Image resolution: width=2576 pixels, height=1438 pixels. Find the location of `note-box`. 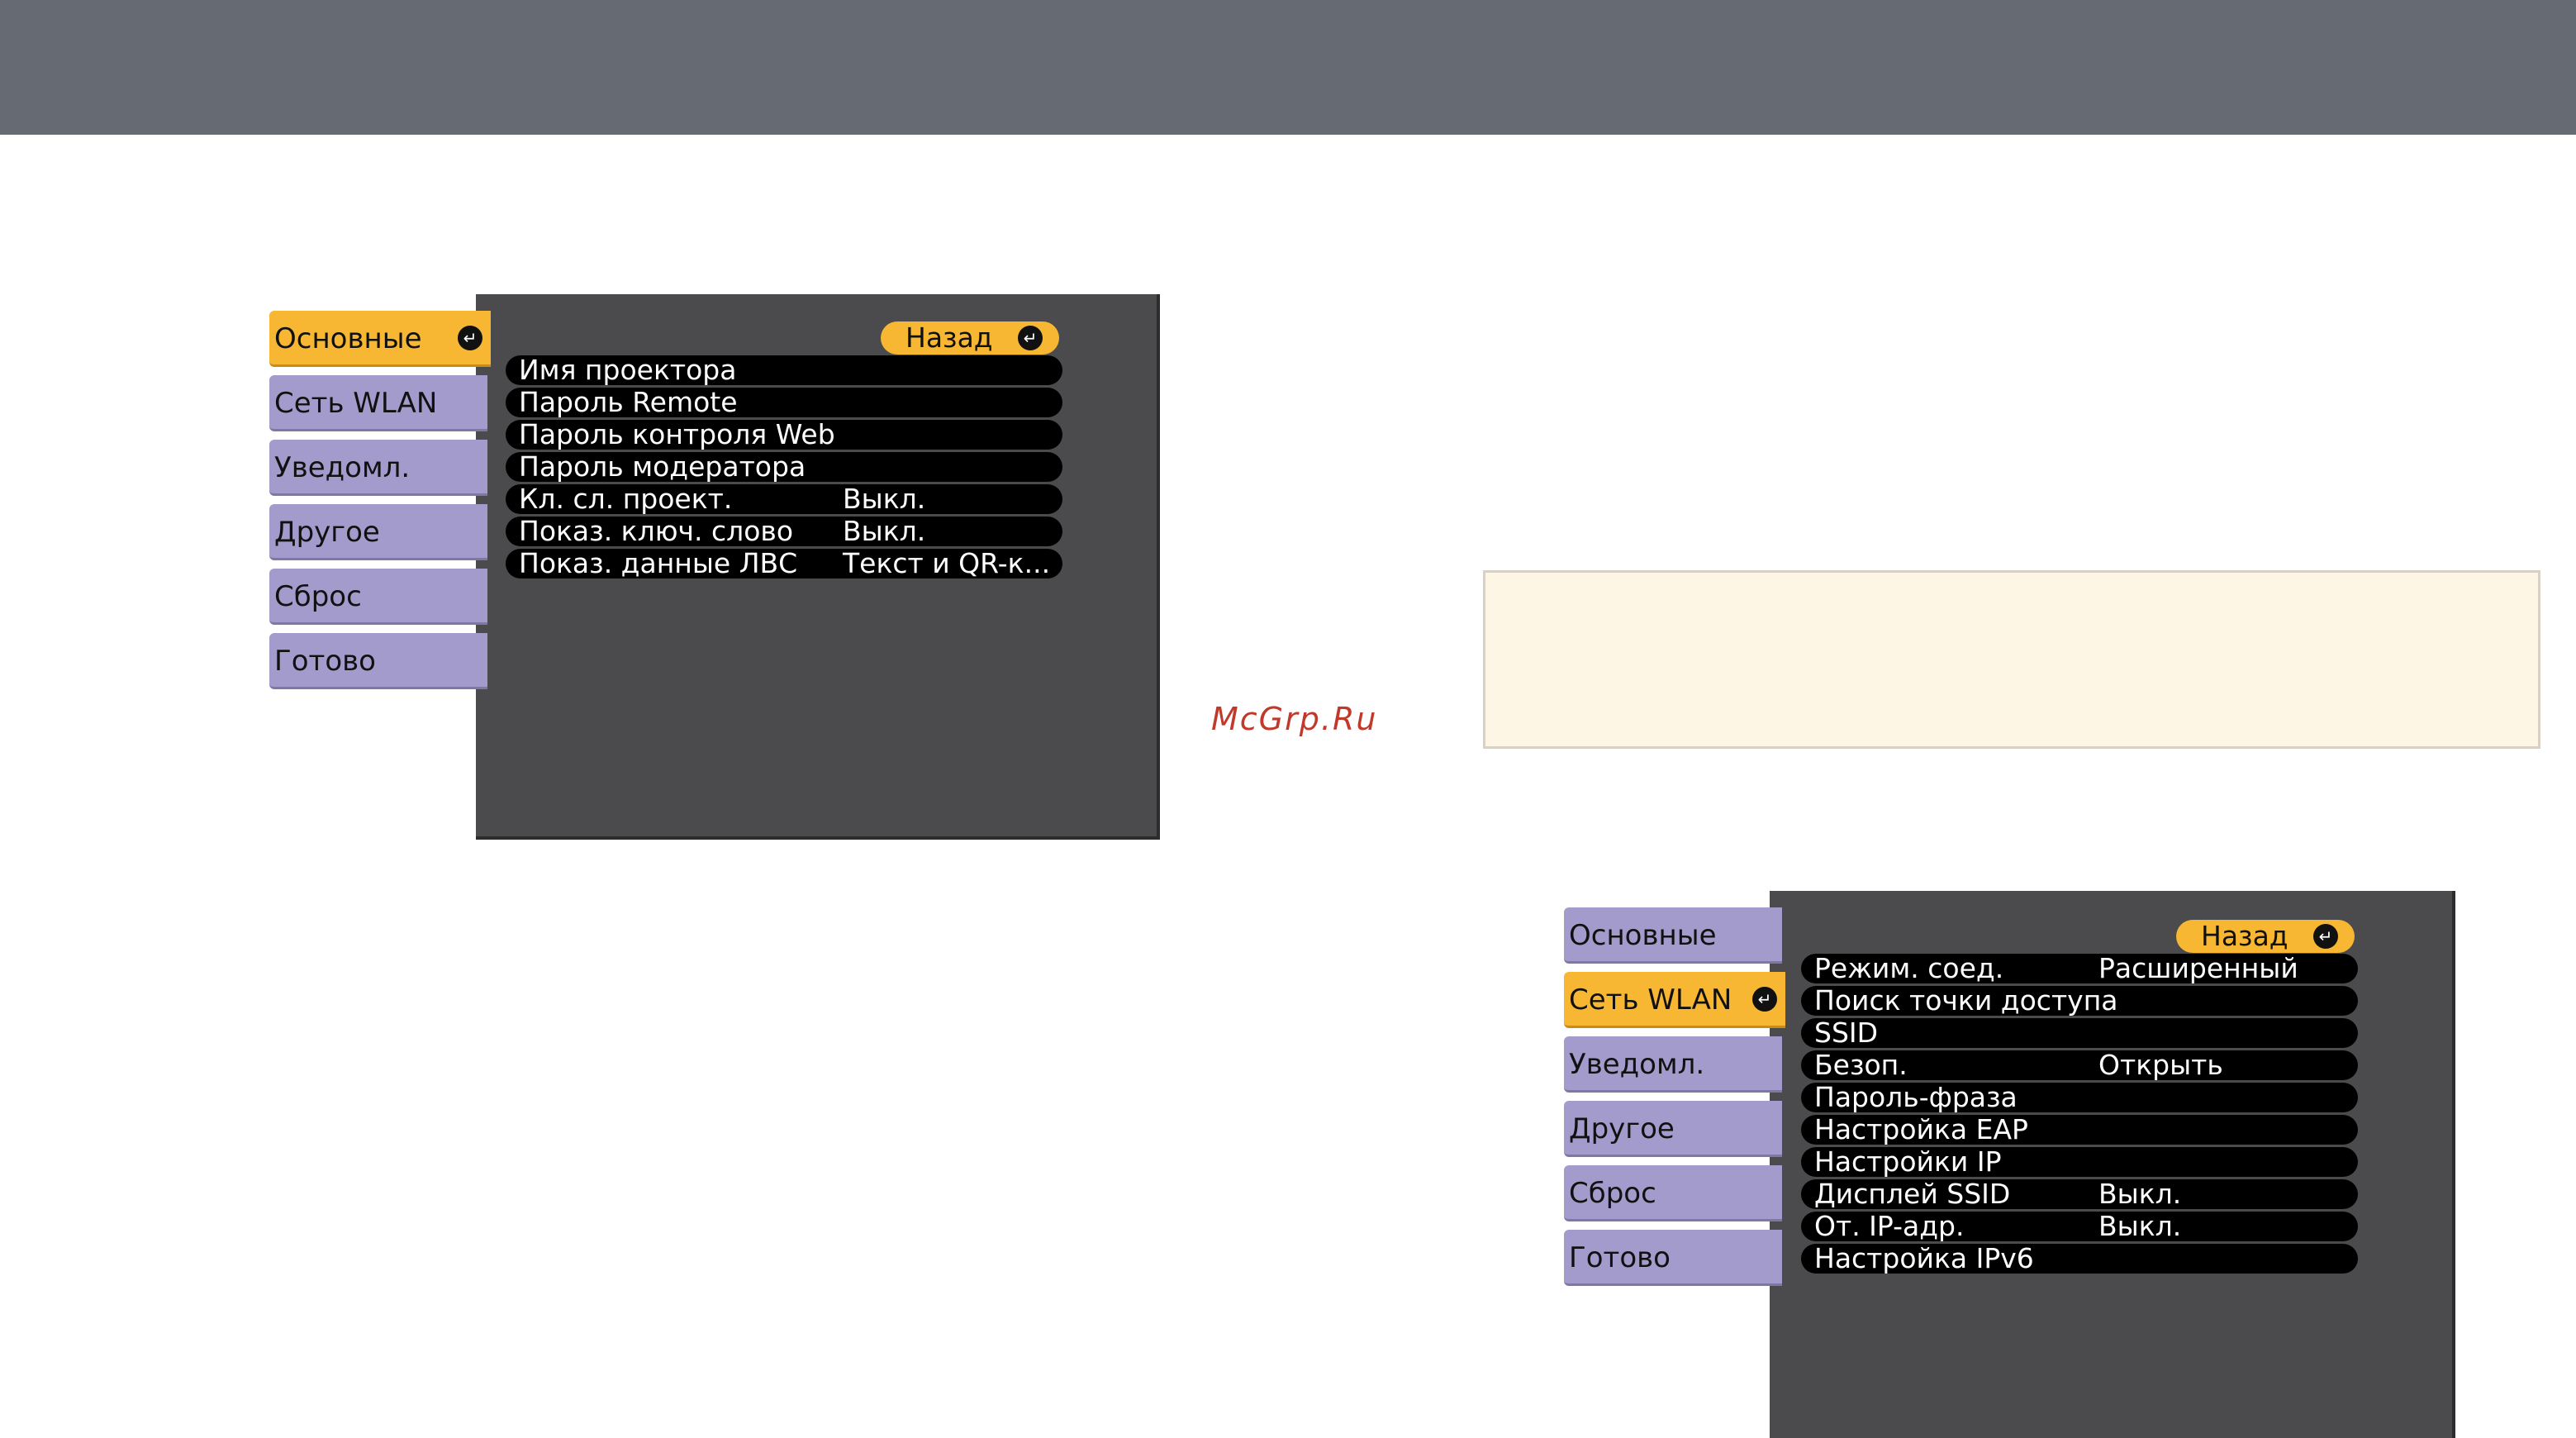

note-box is located at coordinates (2011, 659).